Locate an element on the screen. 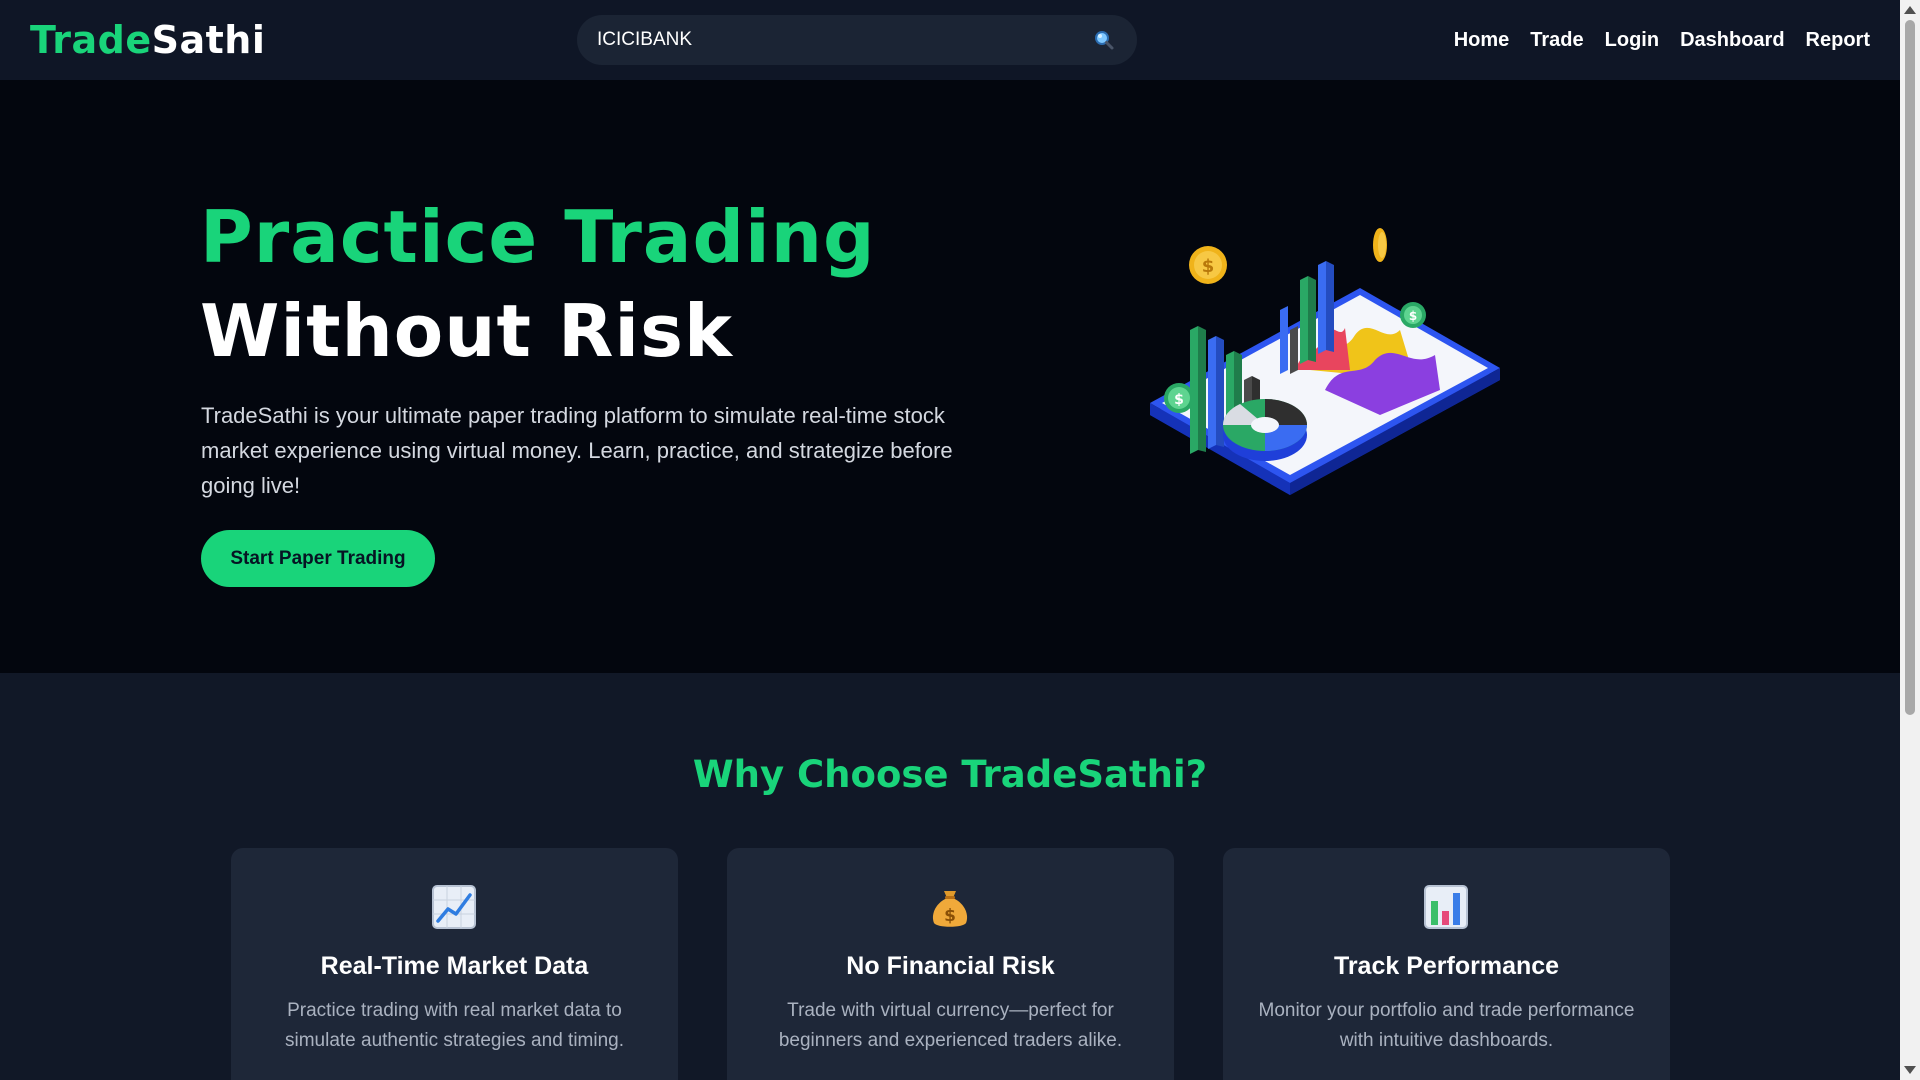 The image size is (1920, 1080). hero-title-line-2: Without Risk is located at coordinates (466, 331).